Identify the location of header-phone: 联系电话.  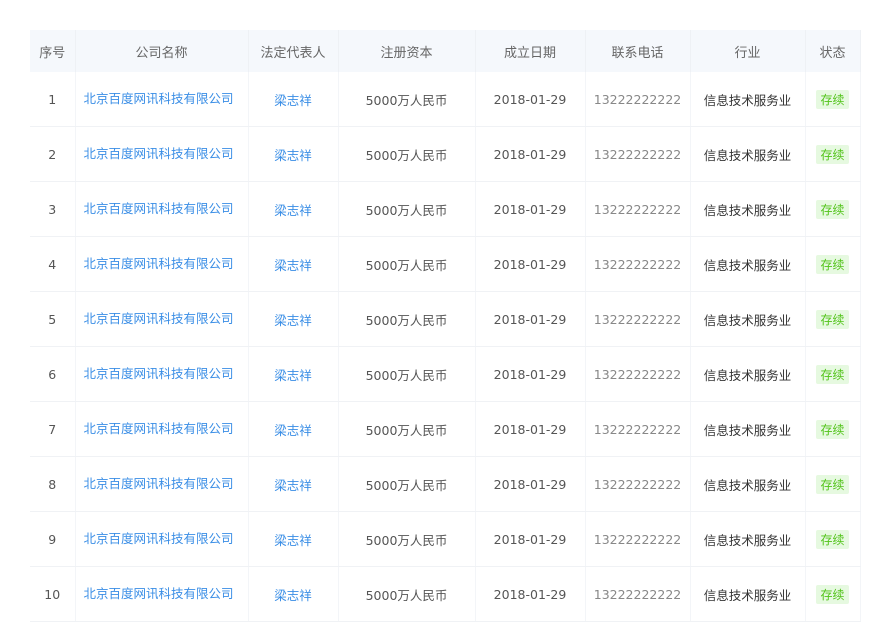
(638, 51).